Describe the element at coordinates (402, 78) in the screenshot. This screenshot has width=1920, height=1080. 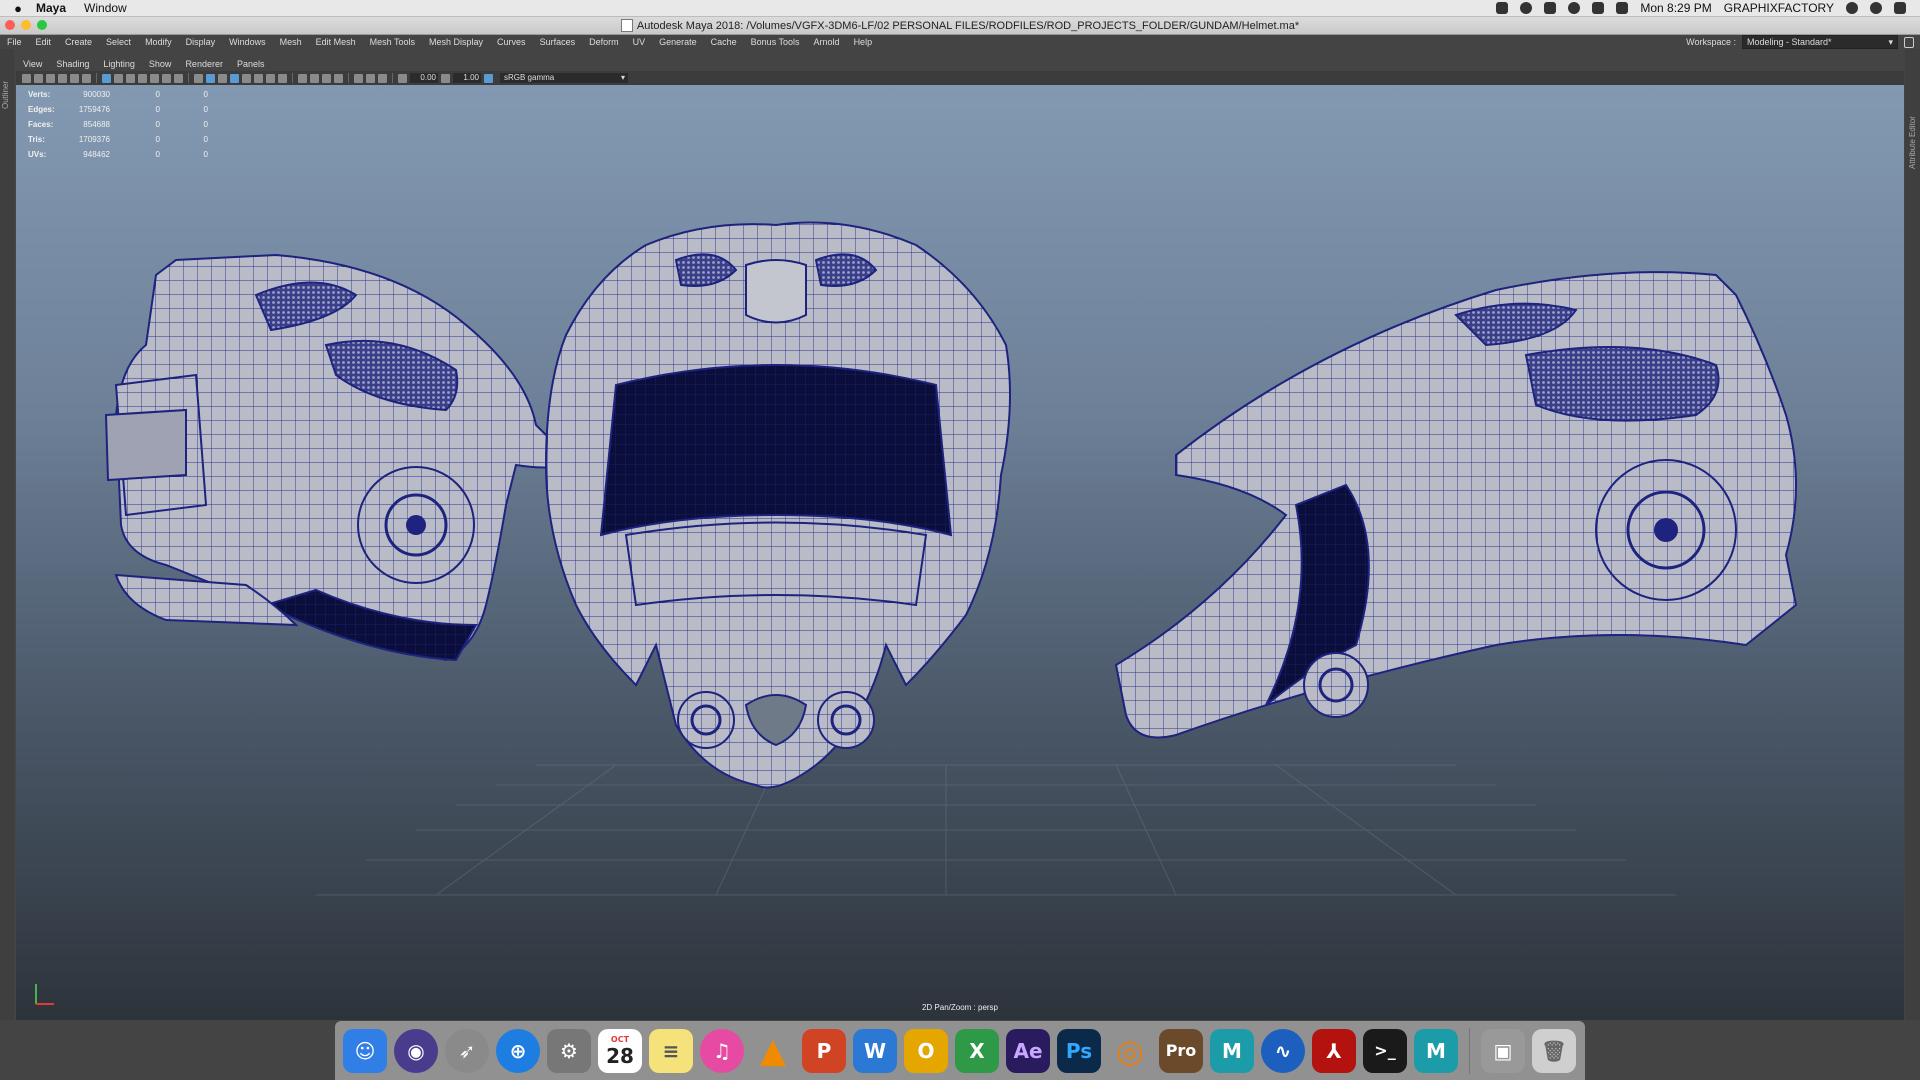
I see `exposure-icon` at that location.